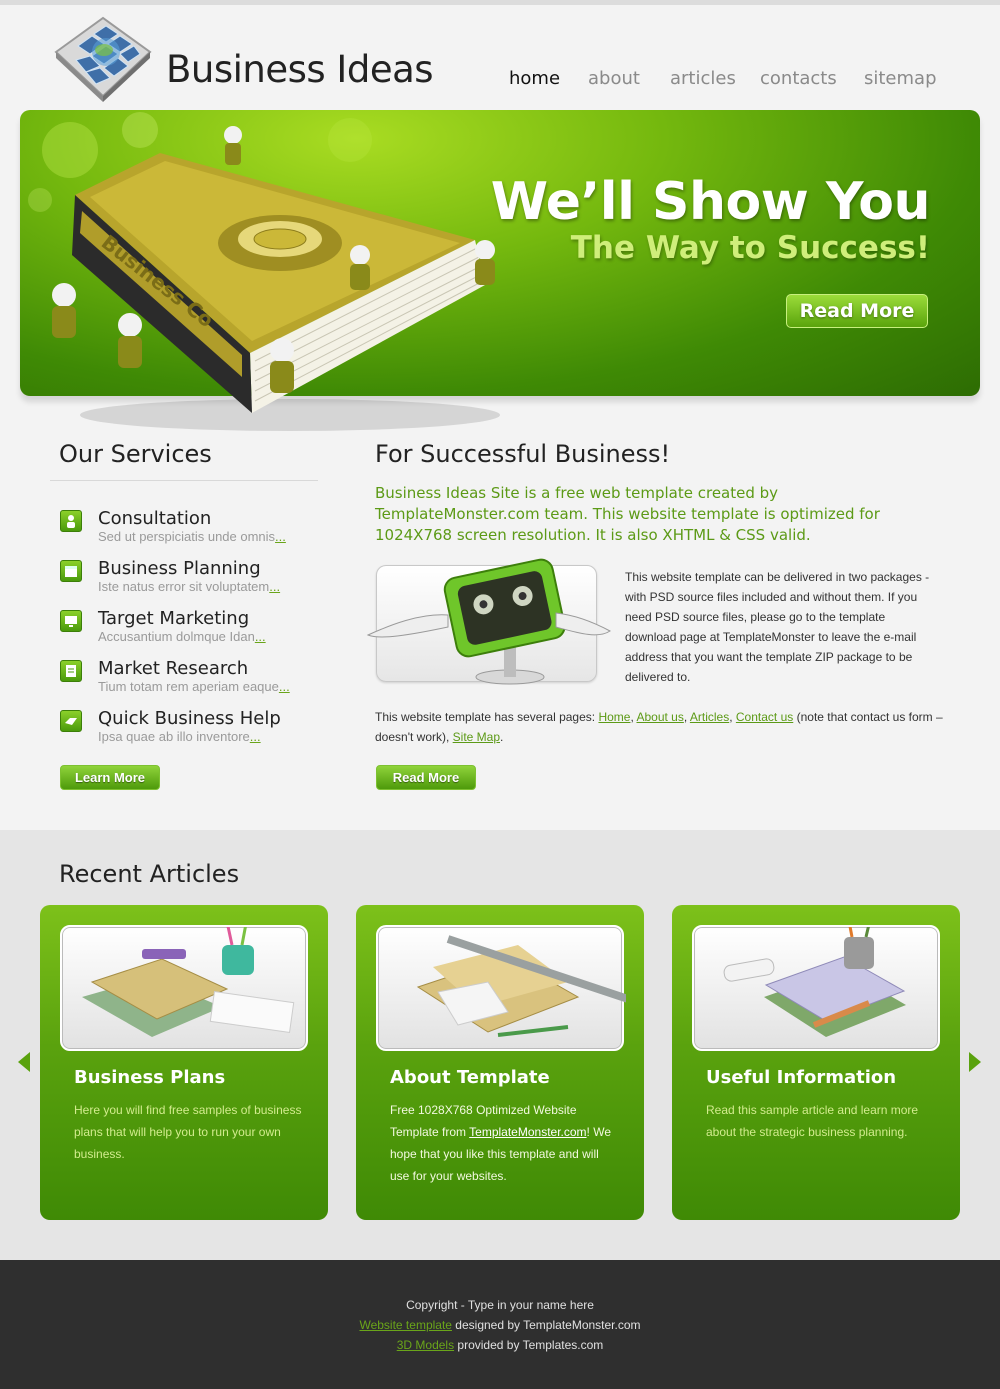  I want to click on calendar-icon, so click(71, 571).